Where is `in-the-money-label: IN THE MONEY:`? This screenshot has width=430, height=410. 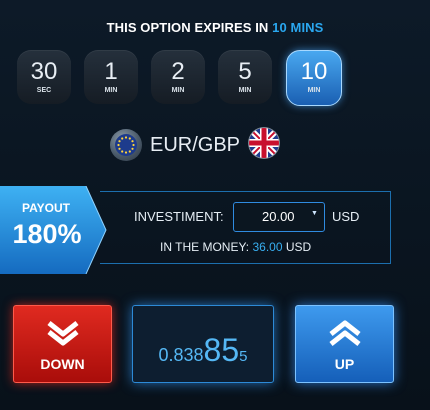 in-the-money-label: IN THE MONEY: is located at coordinates (205, 247).